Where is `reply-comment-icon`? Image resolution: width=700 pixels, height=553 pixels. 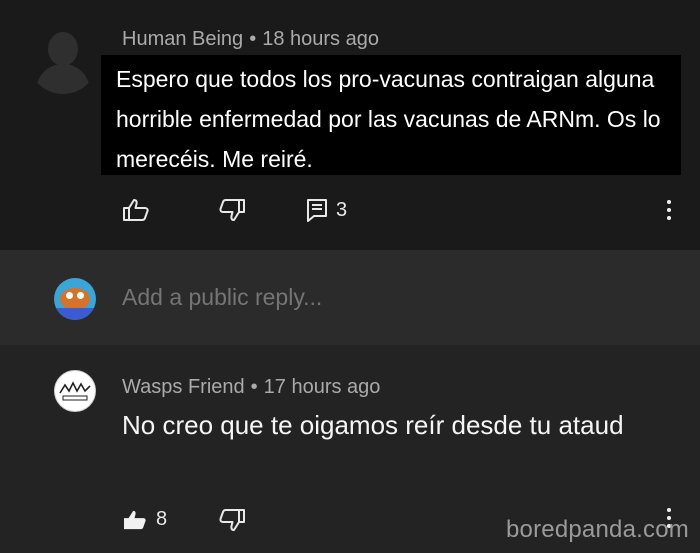 reply-comment-icon is located at coordinates (317, 210).